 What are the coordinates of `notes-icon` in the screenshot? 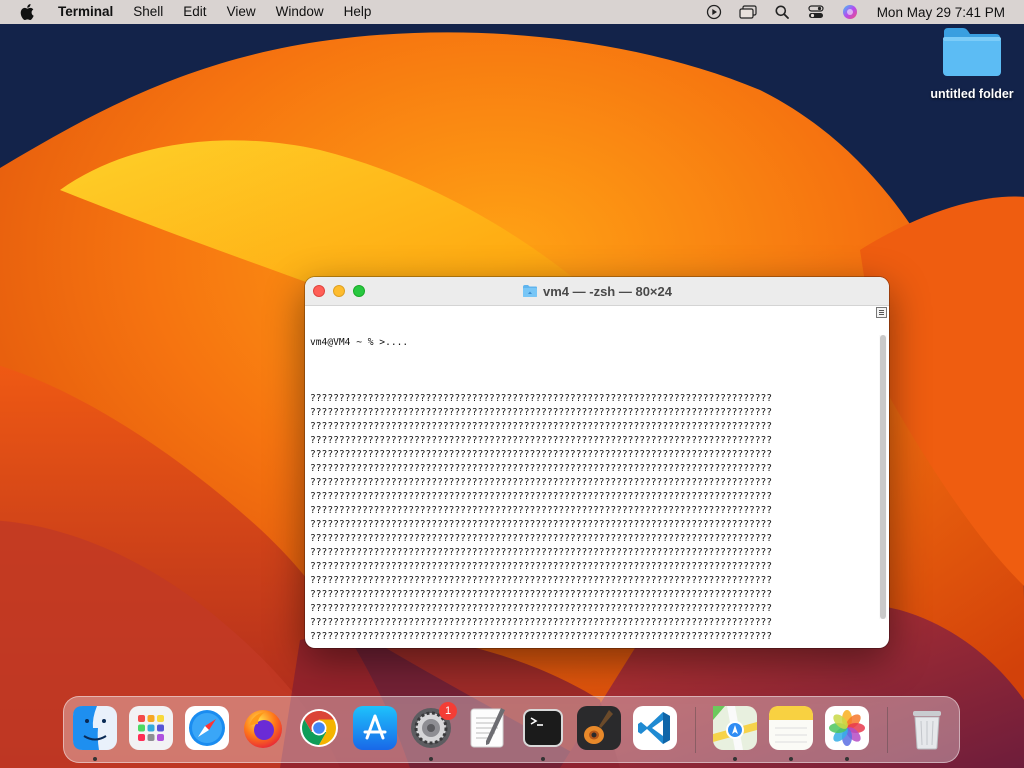 It's located at (791, 733).